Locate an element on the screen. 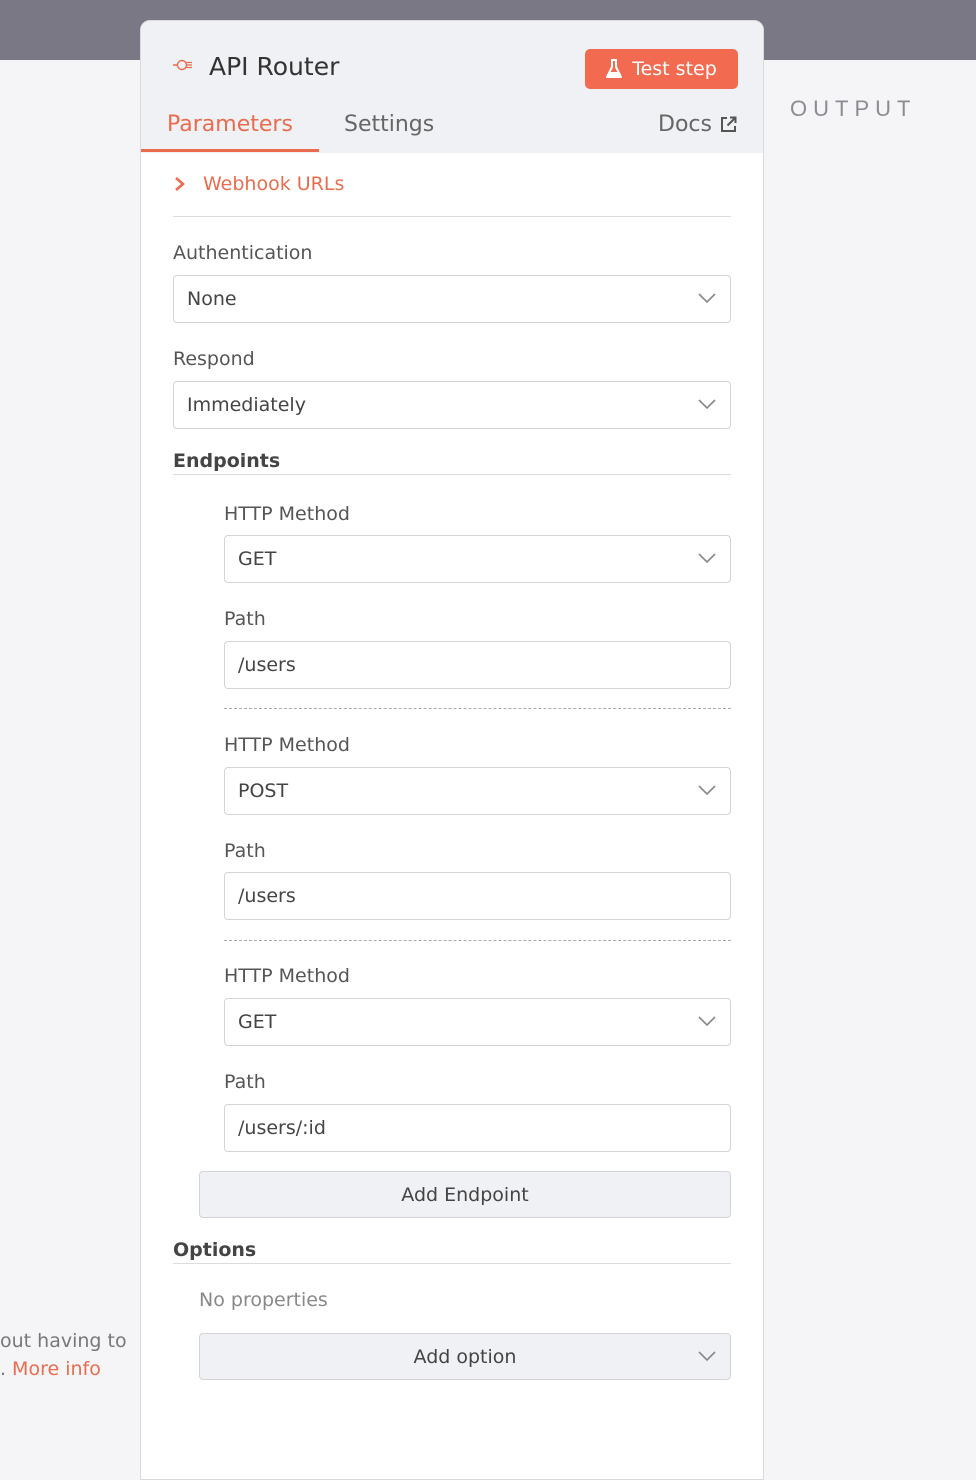  chevron-right-icon is located at coordinates (180, 184).